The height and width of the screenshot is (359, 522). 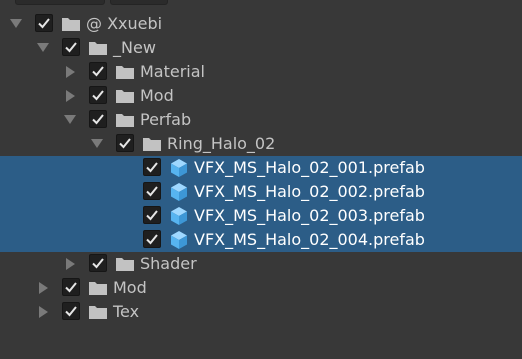 I want to click on tree-row-label: VFX_MS_Halo_02_003.prefab, so click(x=309, y=215).